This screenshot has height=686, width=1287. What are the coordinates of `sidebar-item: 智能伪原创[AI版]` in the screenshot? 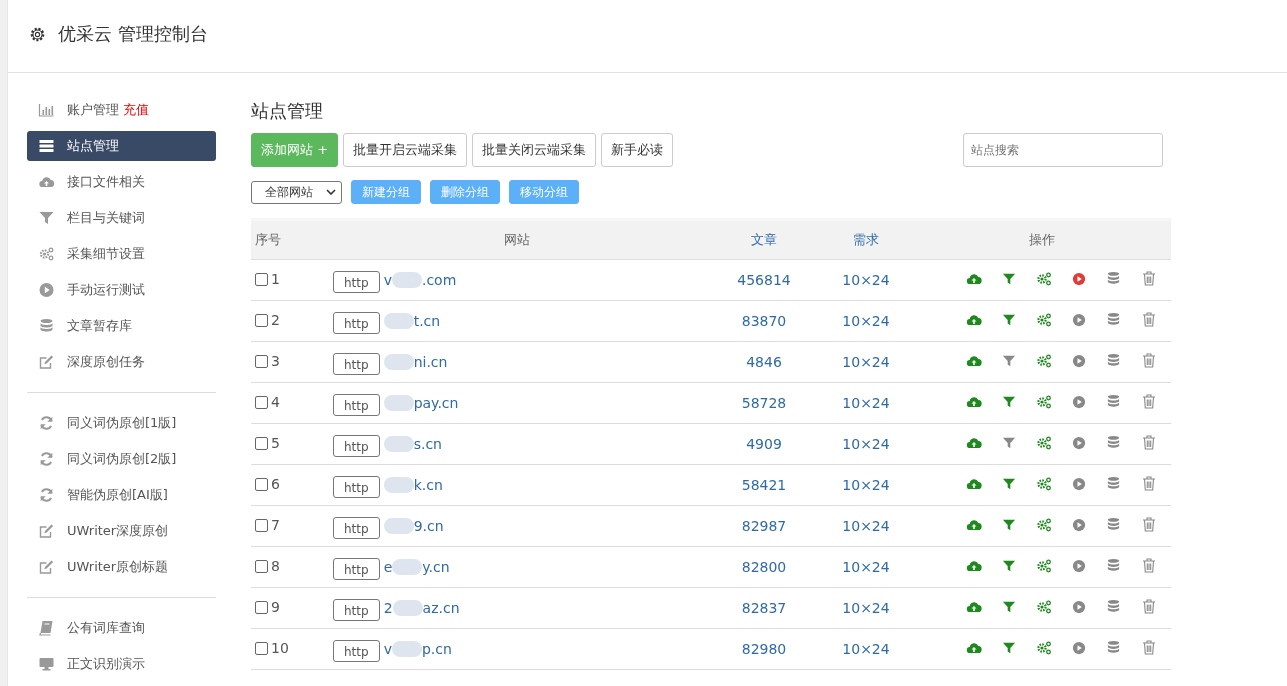 It's located at (121, 495).